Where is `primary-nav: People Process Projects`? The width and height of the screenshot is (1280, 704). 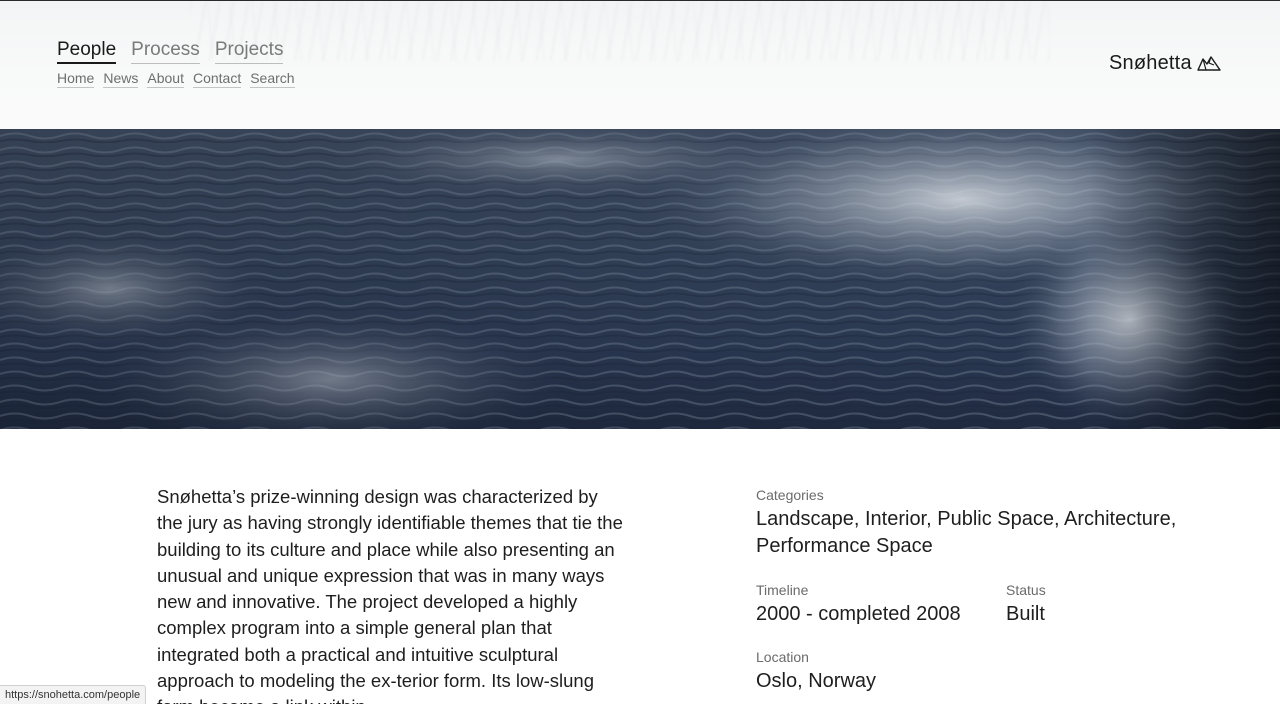 primary-nav: People Process Projects is located at coordinates (170, 51).